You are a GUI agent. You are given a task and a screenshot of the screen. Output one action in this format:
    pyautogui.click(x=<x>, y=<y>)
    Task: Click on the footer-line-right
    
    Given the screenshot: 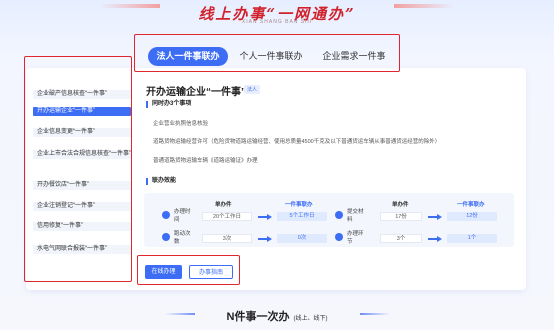 What is the action you would take?
    pyautogui.click(x=375, y=314)
    